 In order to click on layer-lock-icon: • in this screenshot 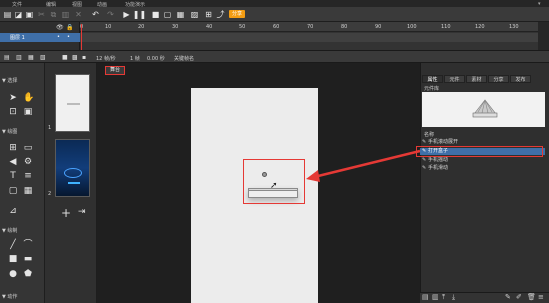, I will do `click(68, 37)`.